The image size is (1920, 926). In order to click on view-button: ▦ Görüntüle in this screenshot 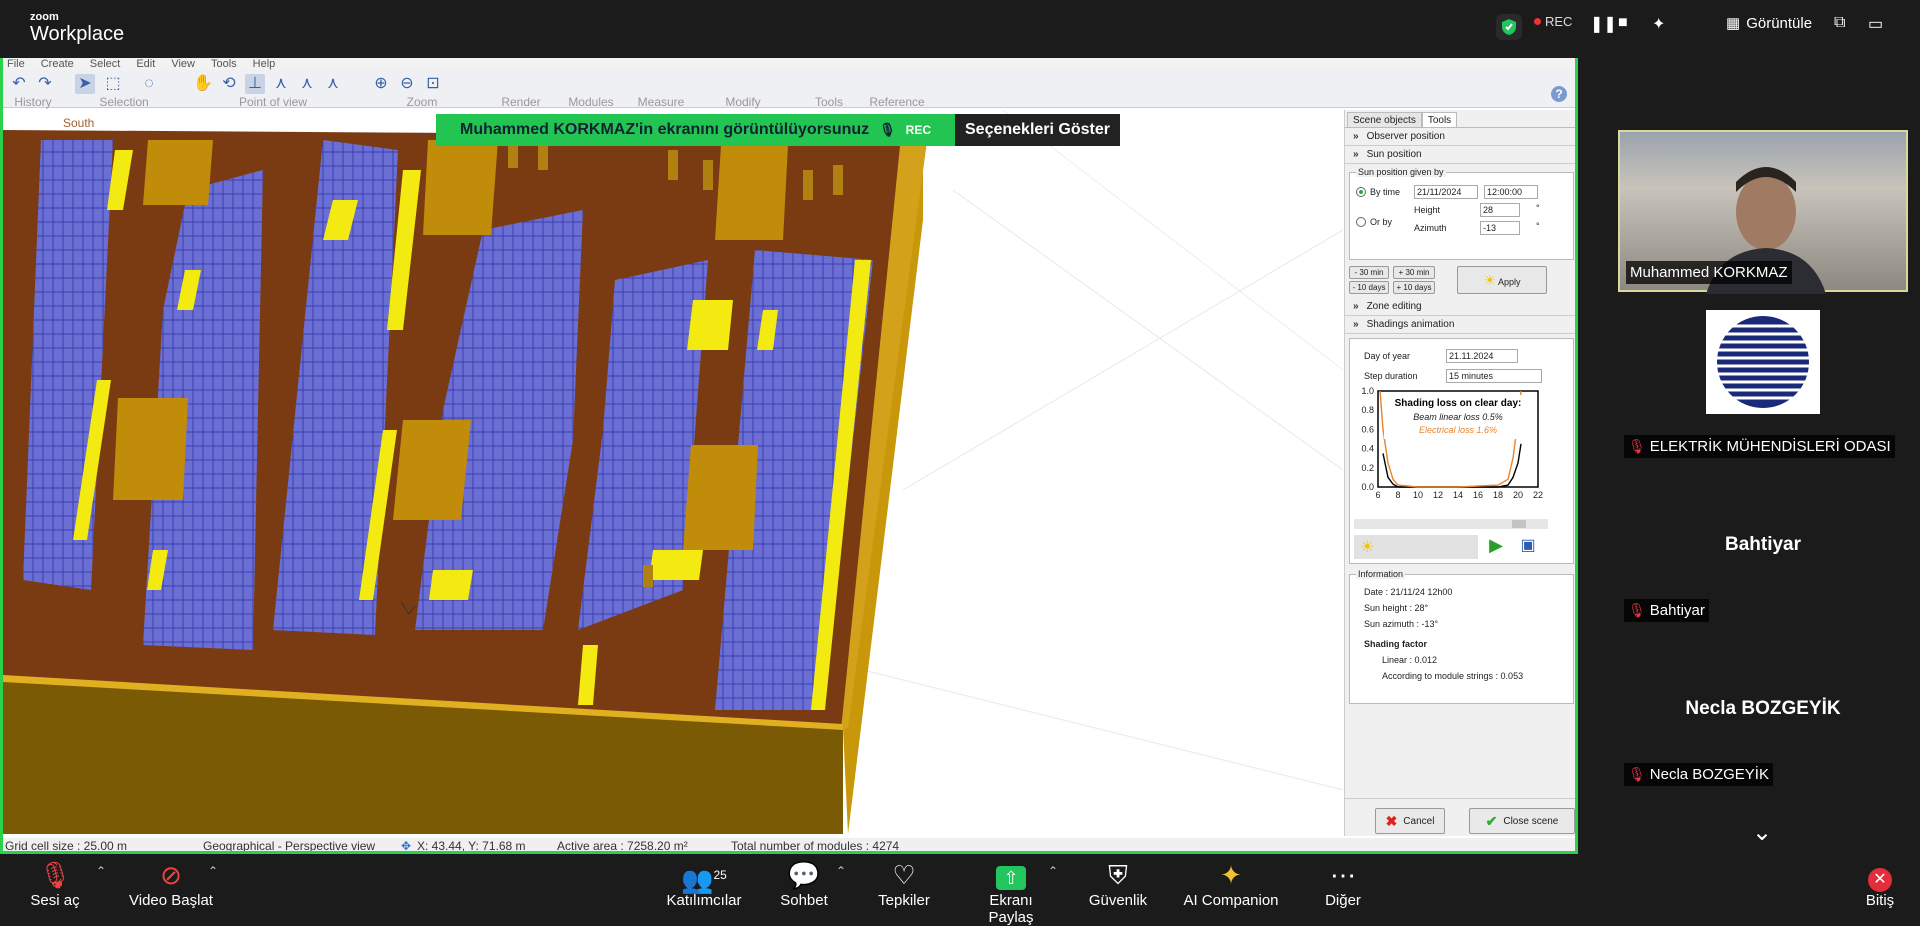, I will do `click(1769, 23)`.